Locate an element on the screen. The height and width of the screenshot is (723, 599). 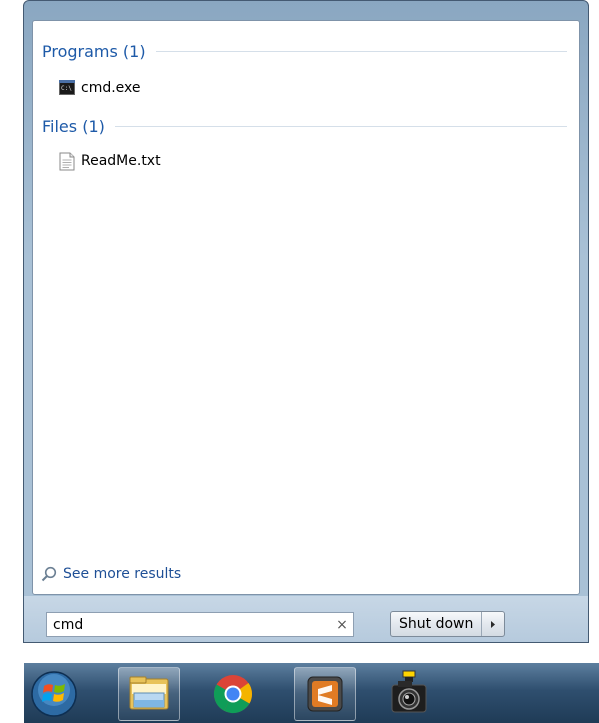
shutdown-control: Shut down is located at coordinates (448, 624).